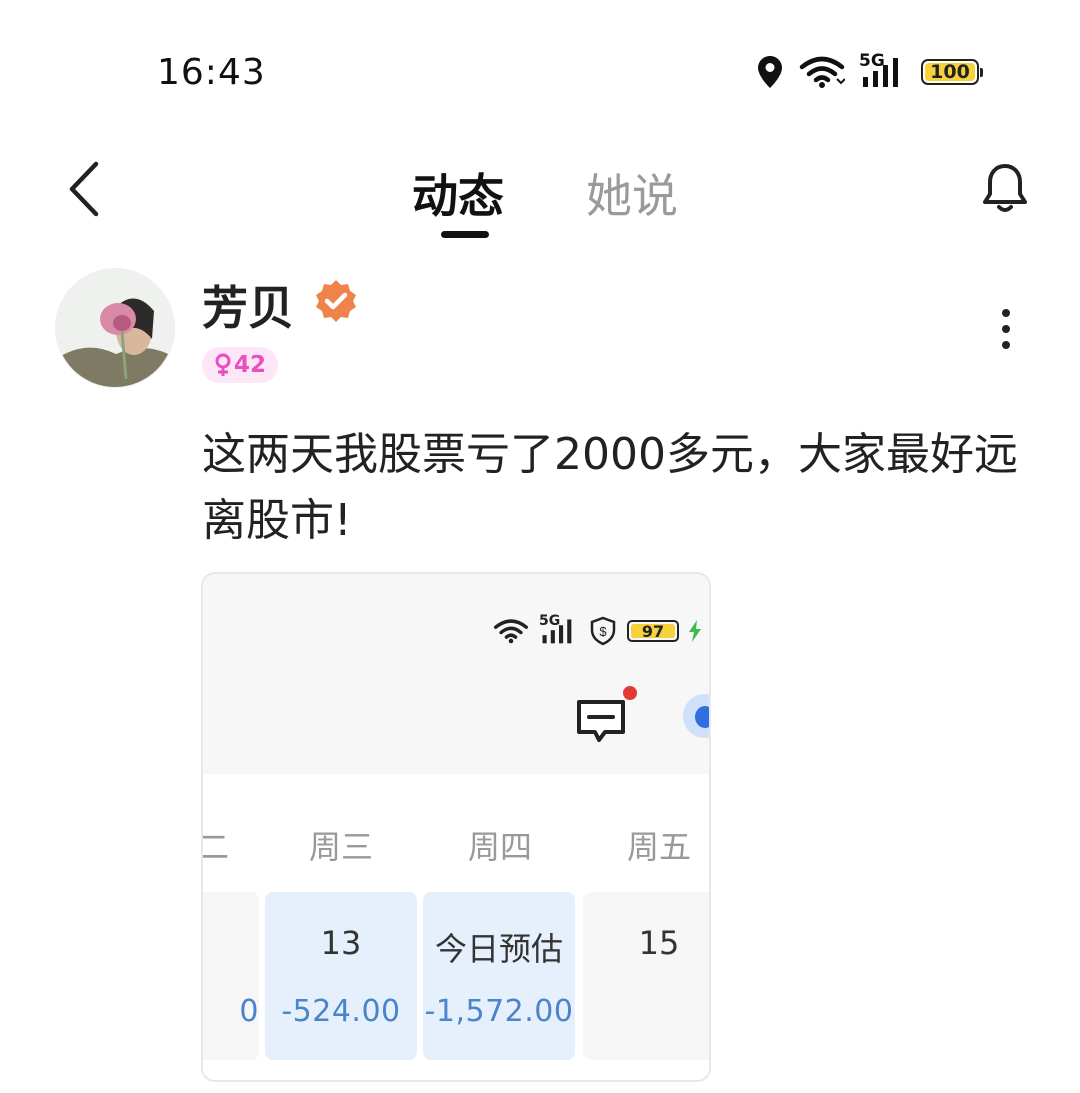  I want to click on day-label: 周五, so click(659, 847).